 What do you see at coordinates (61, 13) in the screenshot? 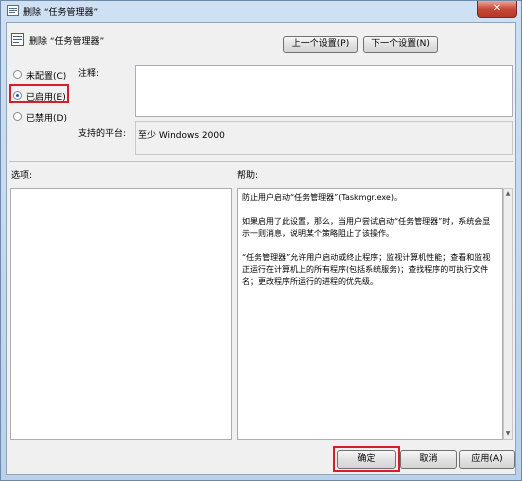
I see `window-title: 删除 “任务管理器”` at bounding box center [61, 13].